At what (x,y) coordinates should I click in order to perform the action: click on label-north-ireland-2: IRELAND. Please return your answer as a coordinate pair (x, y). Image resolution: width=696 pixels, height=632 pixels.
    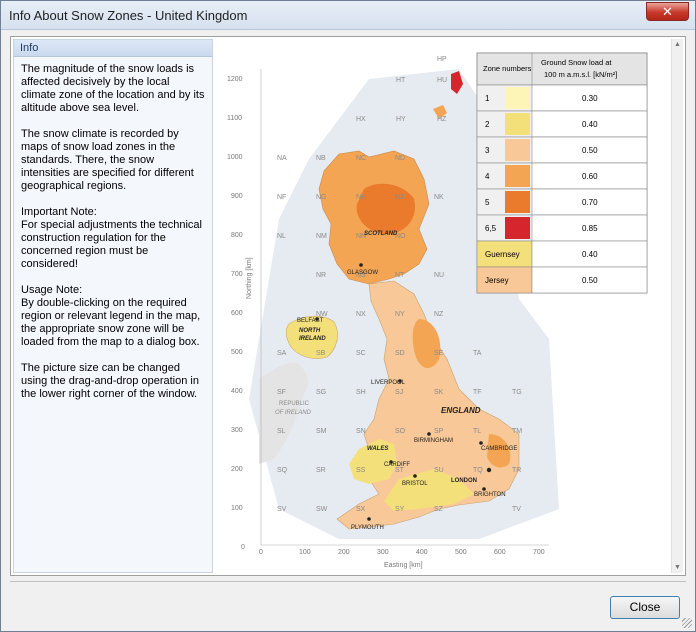
    Looking at the image, I should click on (312, 339).